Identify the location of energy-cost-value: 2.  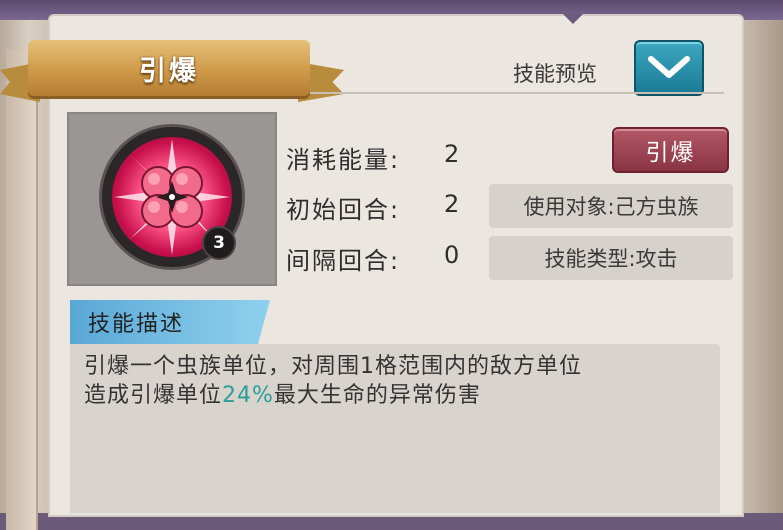
(452, 154).